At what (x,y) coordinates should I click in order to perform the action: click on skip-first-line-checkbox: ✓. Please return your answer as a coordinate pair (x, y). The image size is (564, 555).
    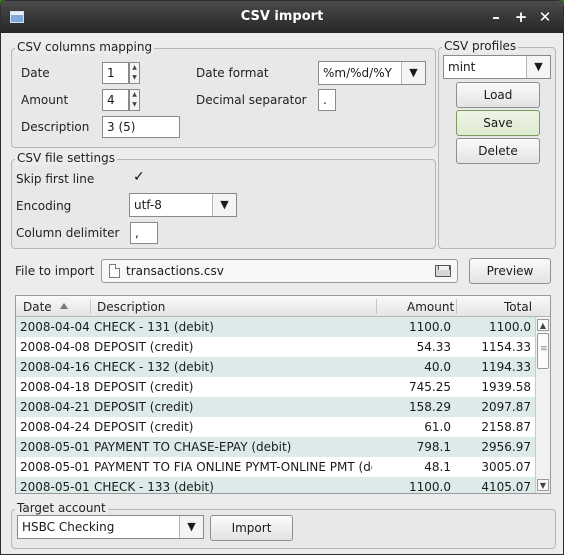
    Looking at the image, I should click on (139, 177).